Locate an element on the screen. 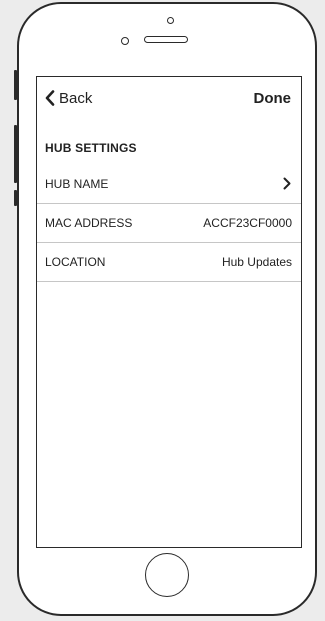 The width and height of the screenshot is (325, 621). camera-icon is located at coordinates (170, 20).